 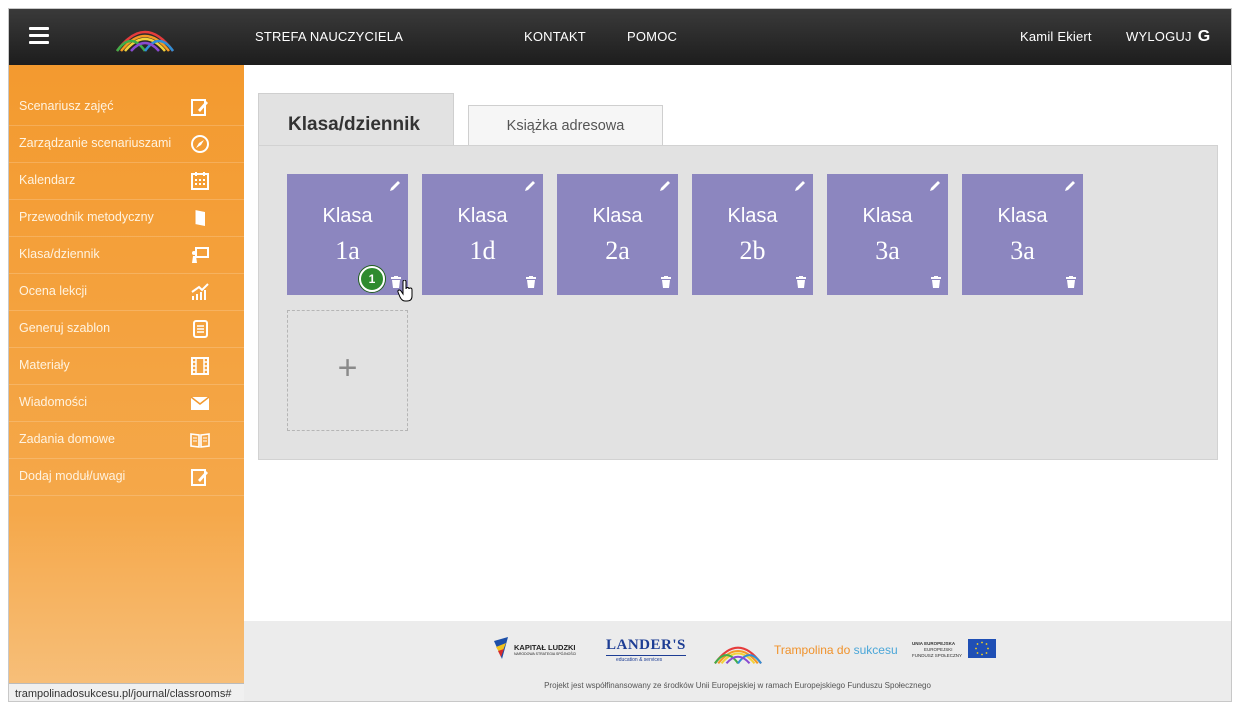 What do you see at coordinates (565, 125) in the screenshot?
I see `tab-address-book: Książka adresowa` at bounding box center [565, 125].